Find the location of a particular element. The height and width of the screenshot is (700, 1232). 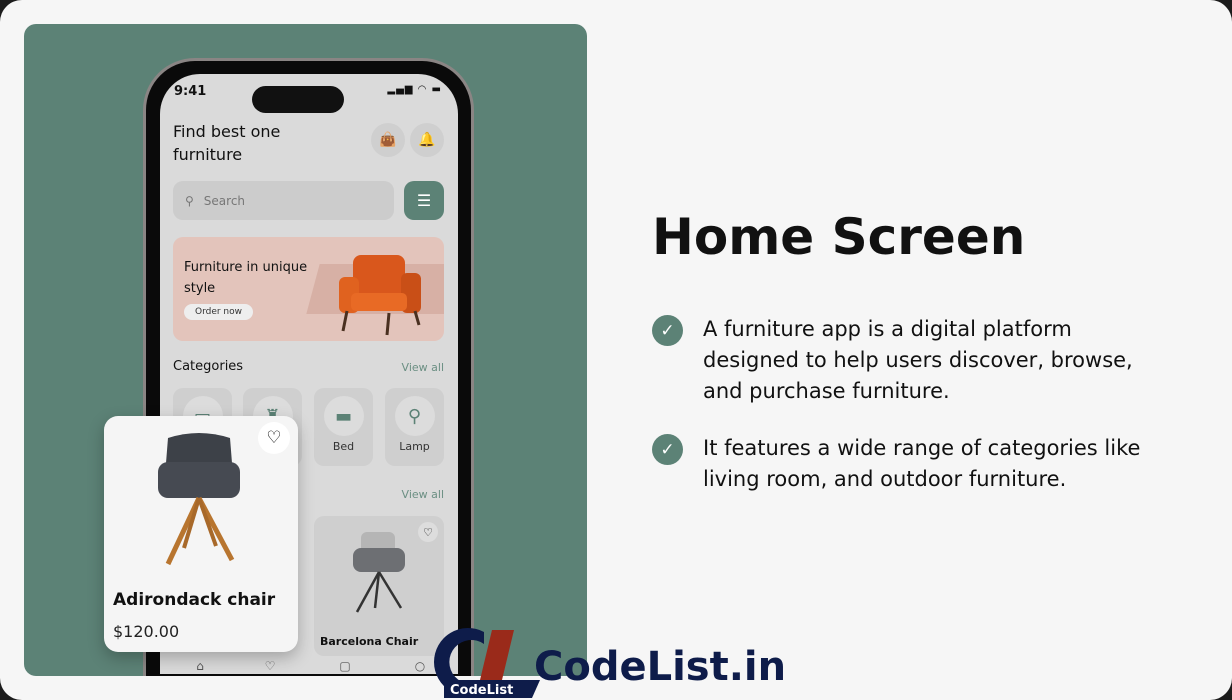

shopping-bag-icon: 👜 is located at coordinates (388, 140).